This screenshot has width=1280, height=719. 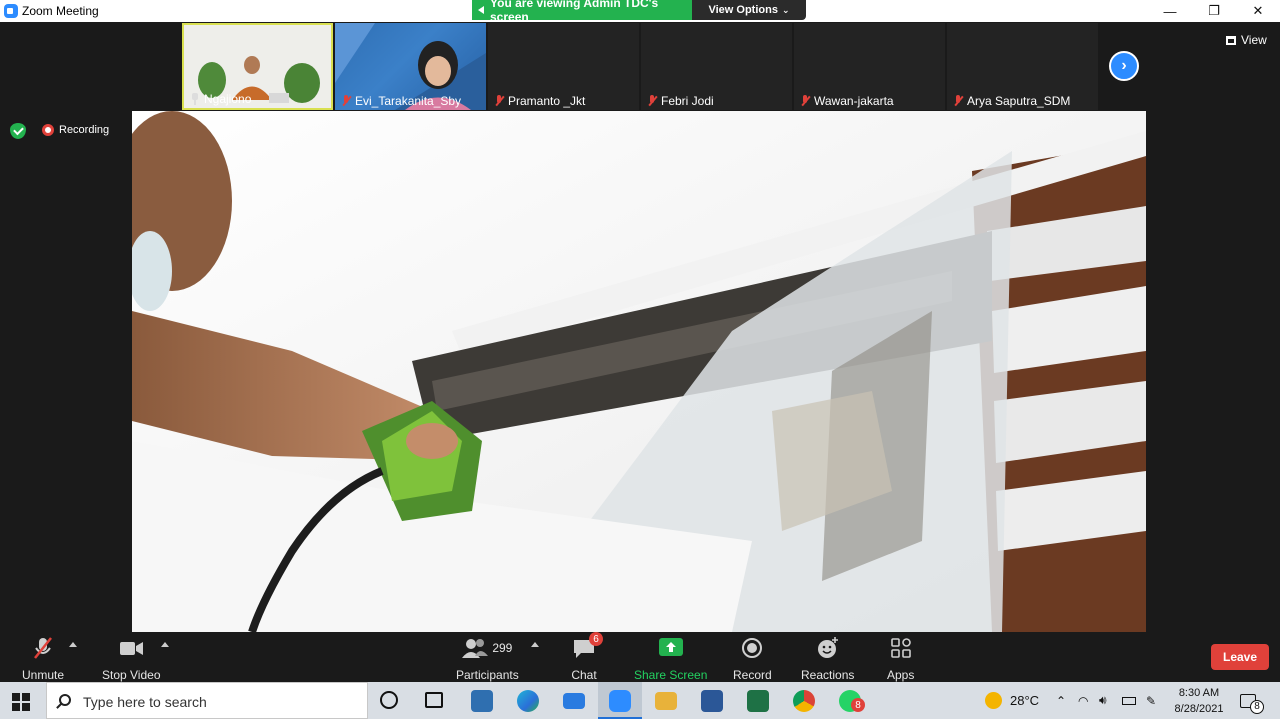 I want to click on apps-label: Apps, so click(x=901, y=675).